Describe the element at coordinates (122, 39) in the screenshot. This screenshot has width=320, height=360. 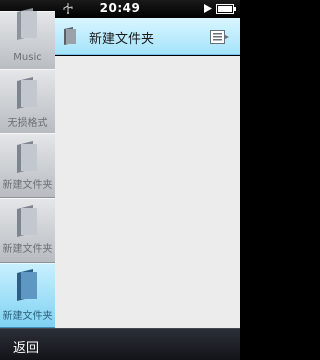
I see `page-title: 新建文件夹` at that location.